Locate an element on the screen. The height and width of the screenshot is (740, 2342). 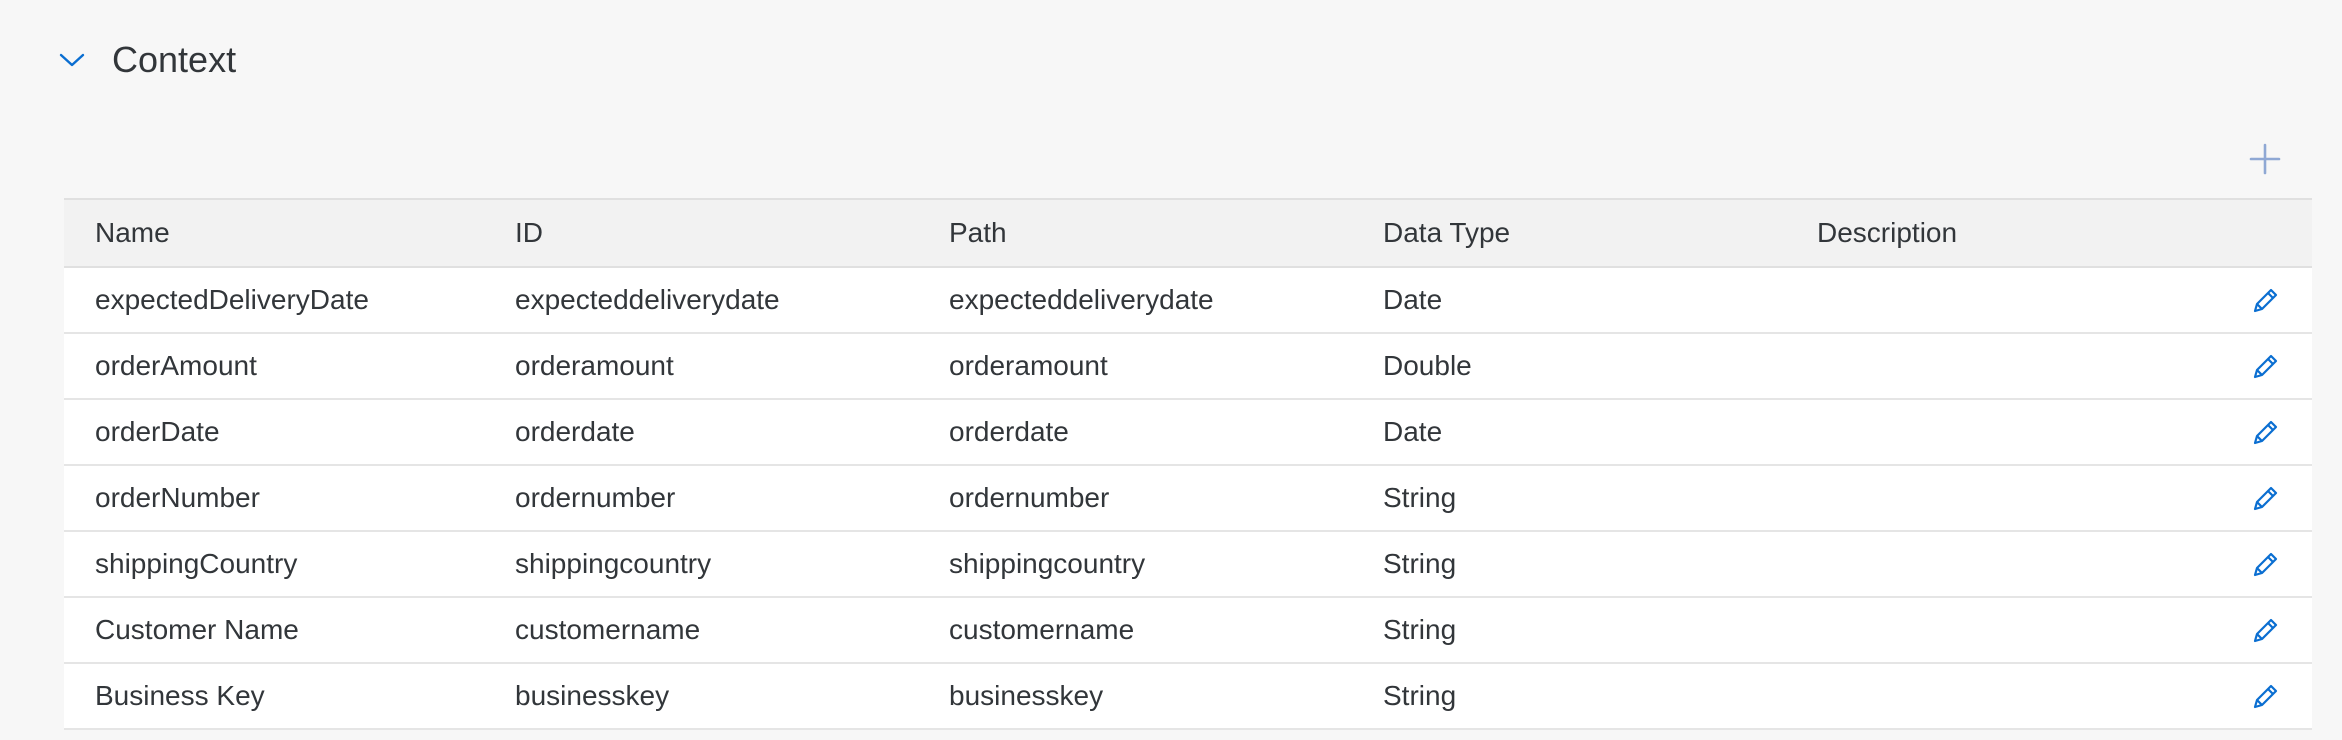
cell-id: customername is located at coordinates (608, 629).